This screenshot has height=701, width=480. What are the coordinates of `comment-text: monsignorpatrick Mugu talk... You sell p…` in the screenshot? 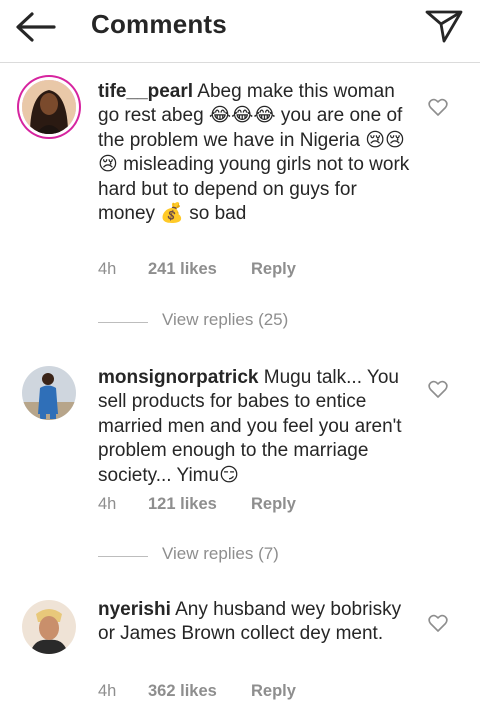 It's located at (257, 427).